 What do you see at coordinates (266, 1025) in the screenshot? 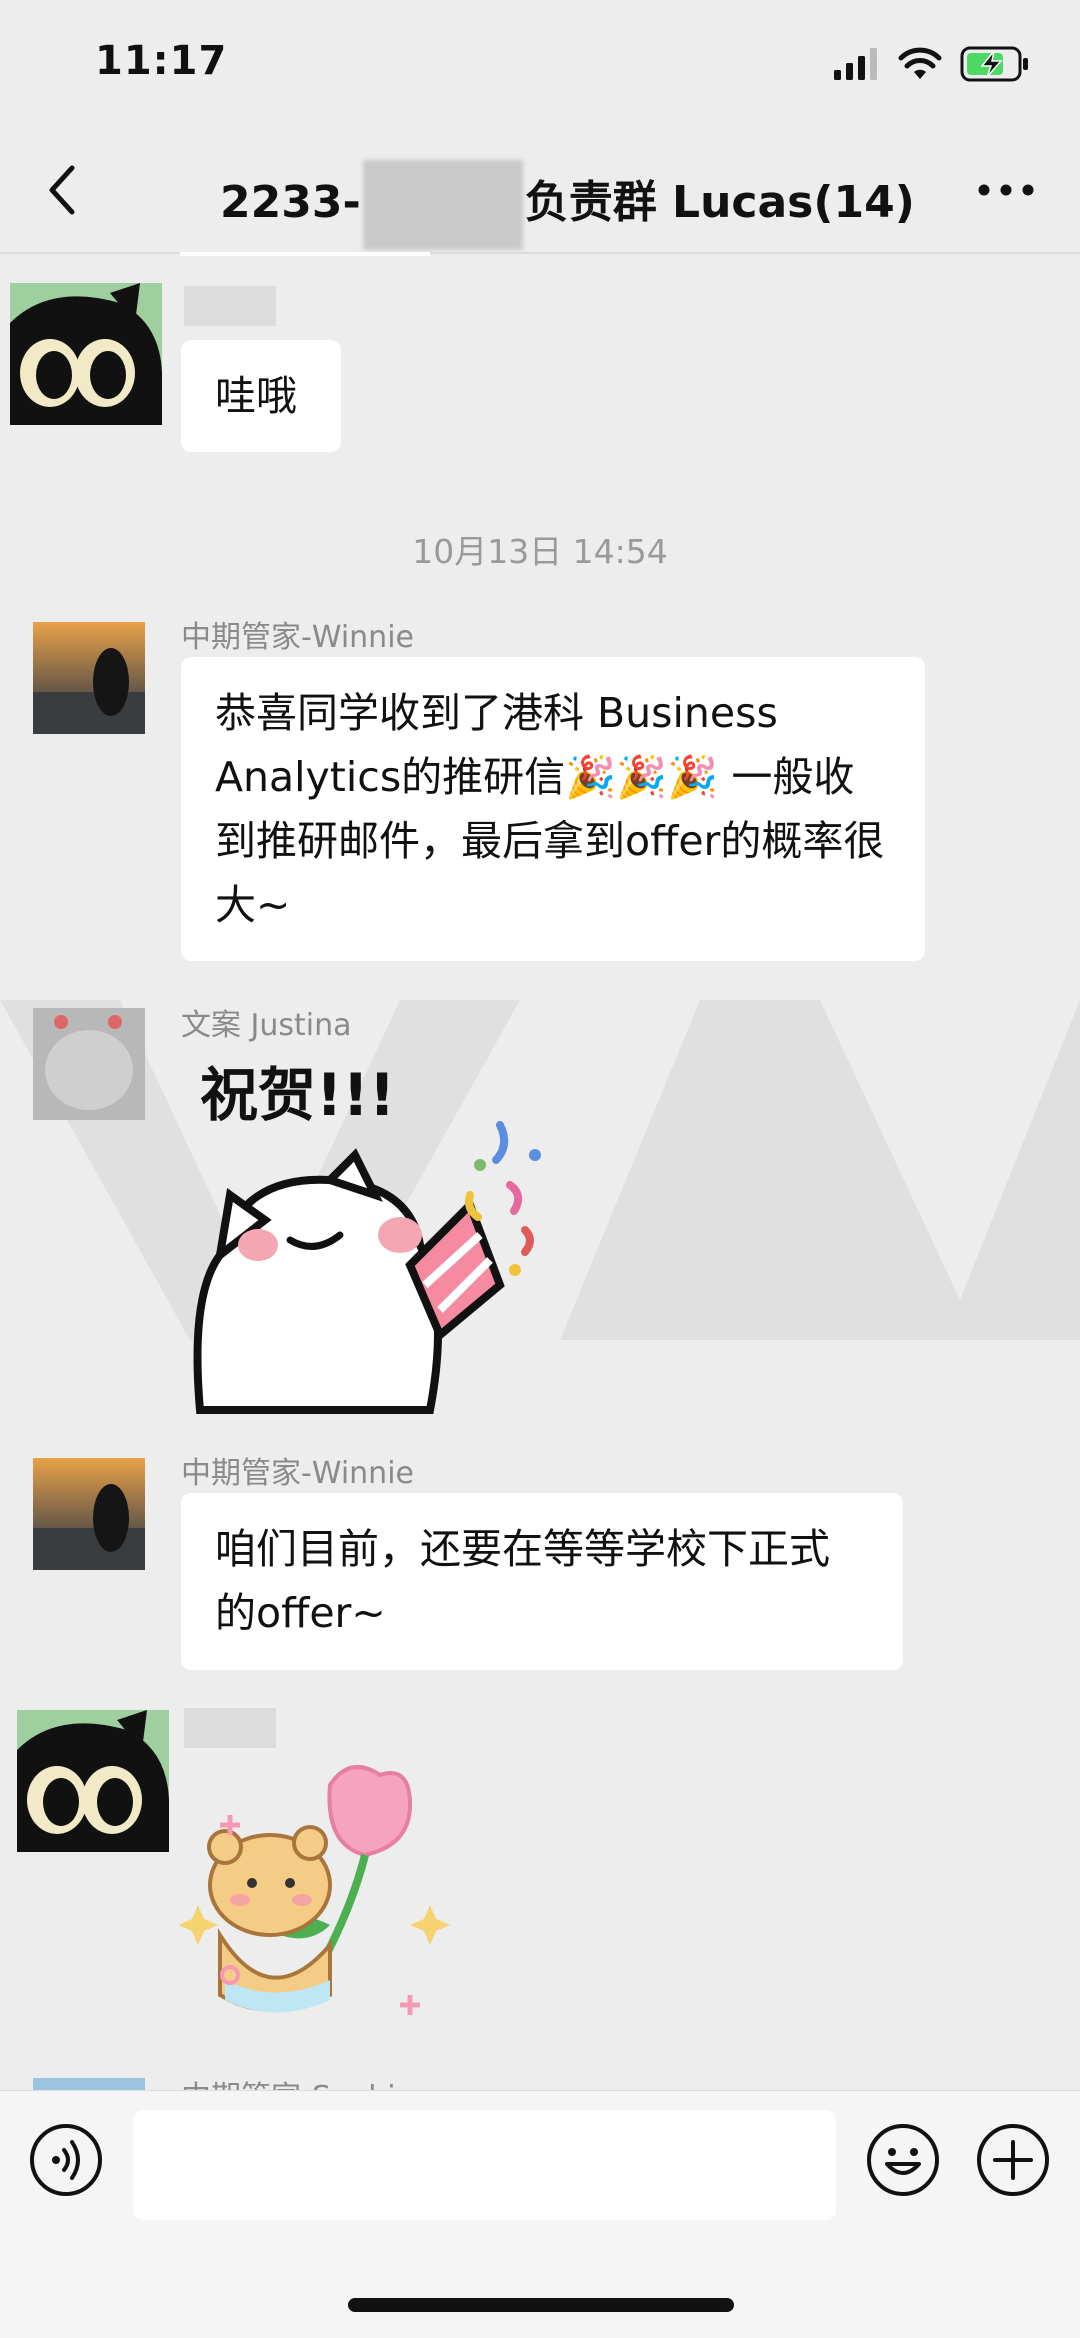
I see `sender-name: 文案 Justina` at bounding box center [266, 1025].